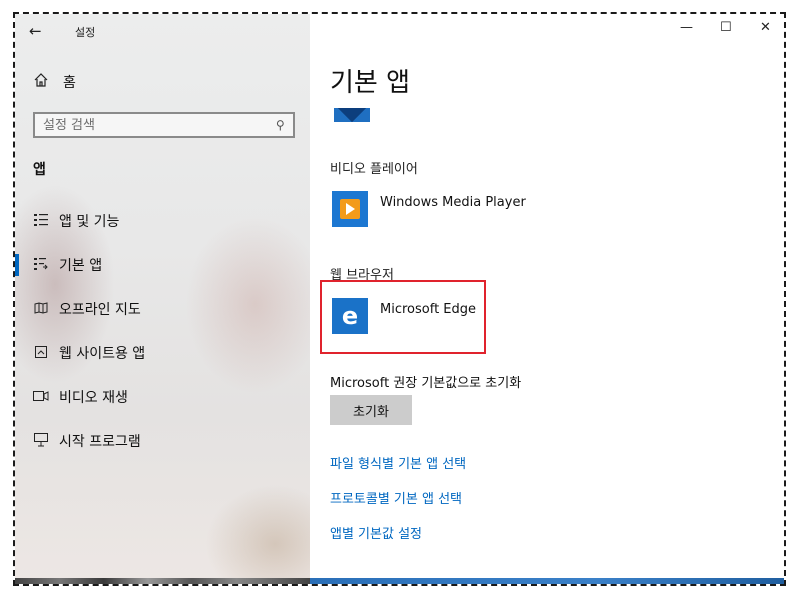 Image resolution: width=800 pixels, height=600 pixels. I want to click on home-link: 홈, so click(54, 82).